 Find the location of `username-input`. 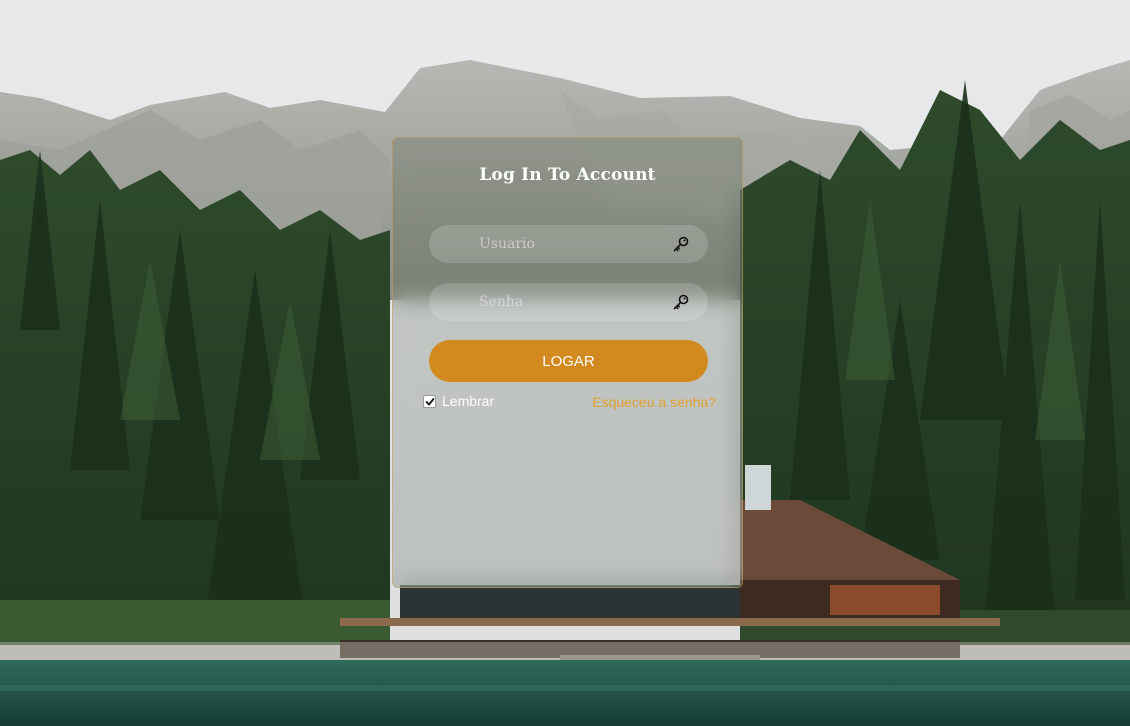

username-input is located at coordinates (568, 244).